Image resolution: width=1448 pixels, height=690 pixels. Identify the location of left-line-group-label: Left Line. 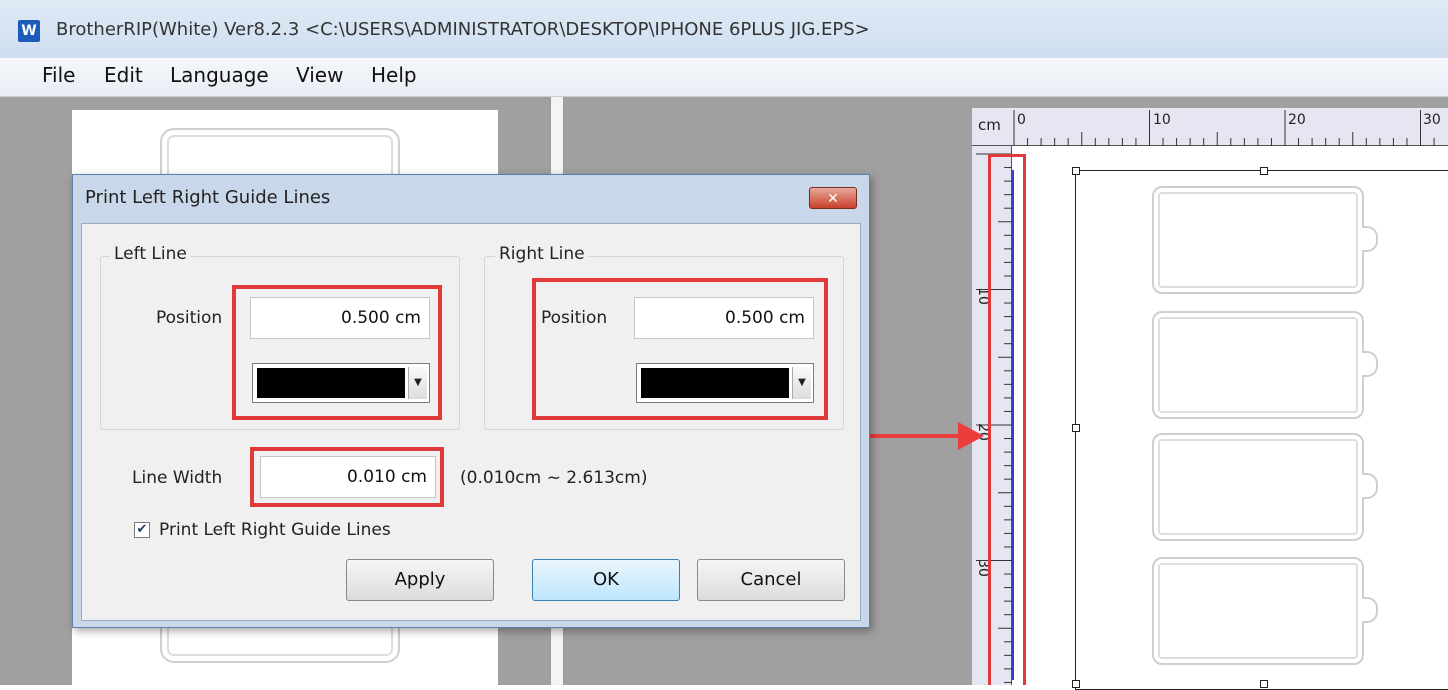
(150, 254).